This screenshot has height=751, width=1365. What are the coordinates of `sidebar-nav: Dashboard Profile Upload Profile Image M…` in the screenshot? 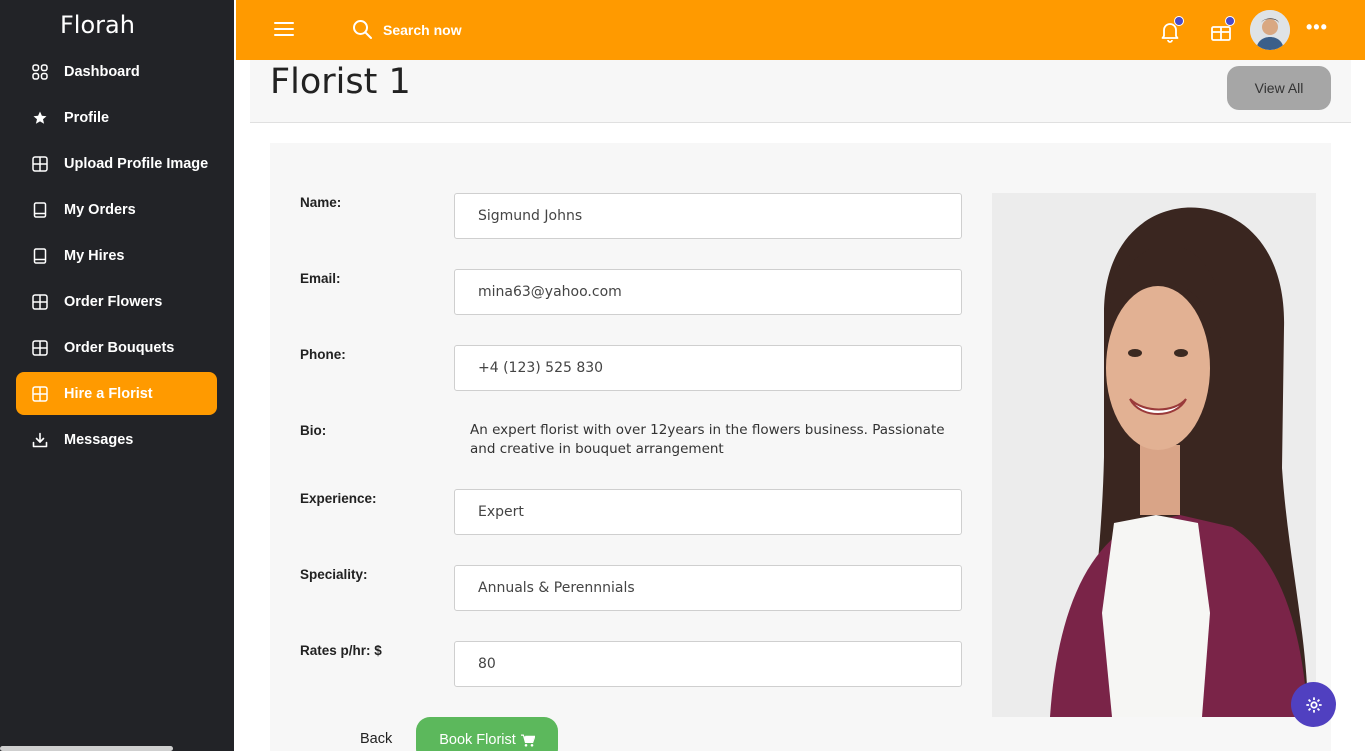 It's located at (116, 257).